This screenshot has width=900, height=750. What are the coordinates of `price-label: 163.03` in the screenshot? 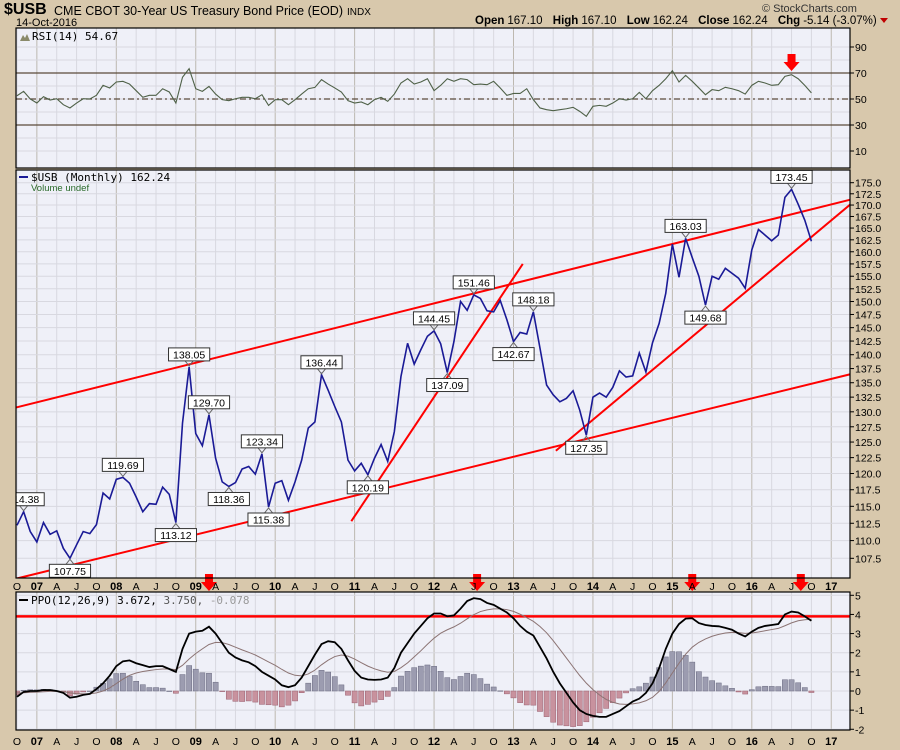 It's located at (686, 227).